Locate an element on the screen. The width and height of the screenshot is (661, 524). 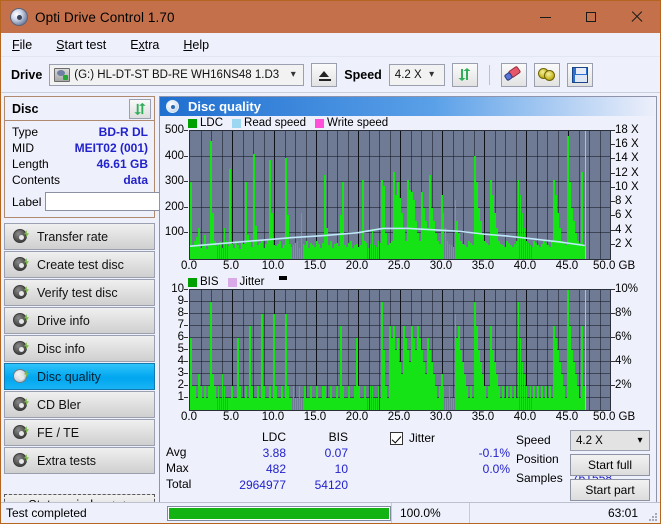
y2-tick-label: 14 X is located at coordinates (627, 158).